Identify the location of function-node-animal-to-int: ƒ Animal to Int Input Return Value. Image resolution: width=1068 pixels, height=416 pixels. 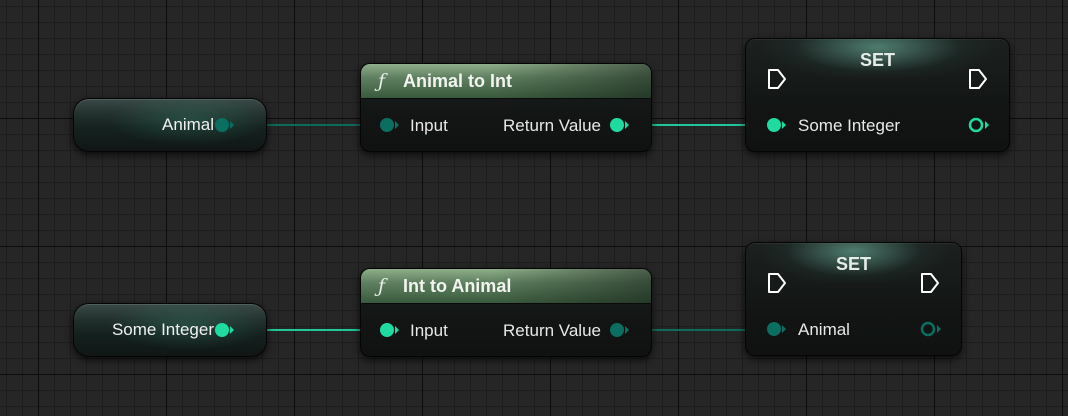
(506, 107).